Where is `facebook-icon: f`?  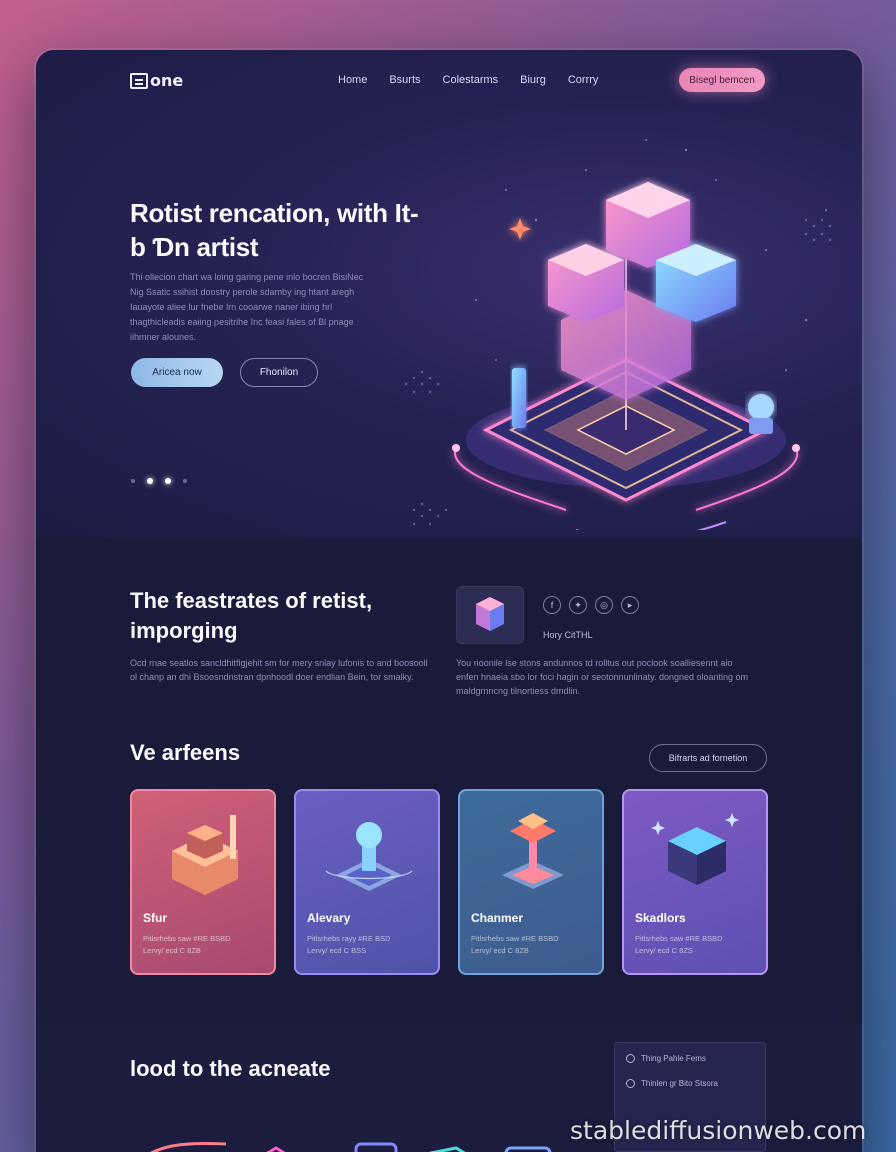
facebook-icon: f is located at coordinates (552, 605).